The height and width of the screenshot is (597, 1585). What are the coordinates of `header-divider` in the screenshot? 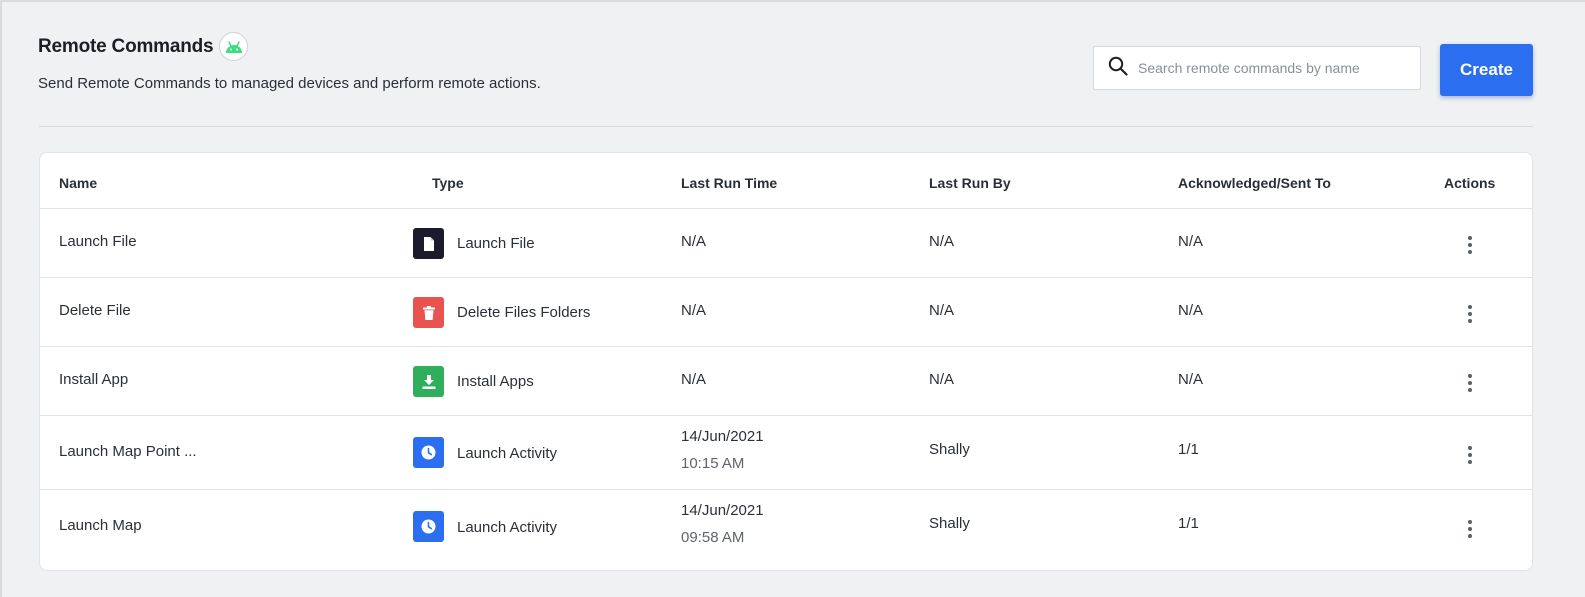 It's located at (786, 126).